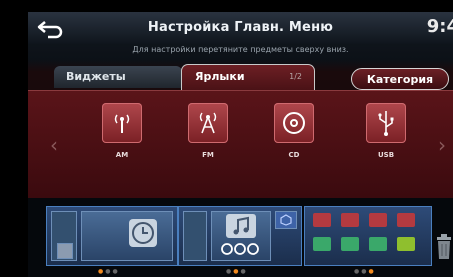  What do you see at coordinates (54, 145) in the screenshot?
I see `scroll-left-arrow-icon: ‹` at bounding box center [54, 145].